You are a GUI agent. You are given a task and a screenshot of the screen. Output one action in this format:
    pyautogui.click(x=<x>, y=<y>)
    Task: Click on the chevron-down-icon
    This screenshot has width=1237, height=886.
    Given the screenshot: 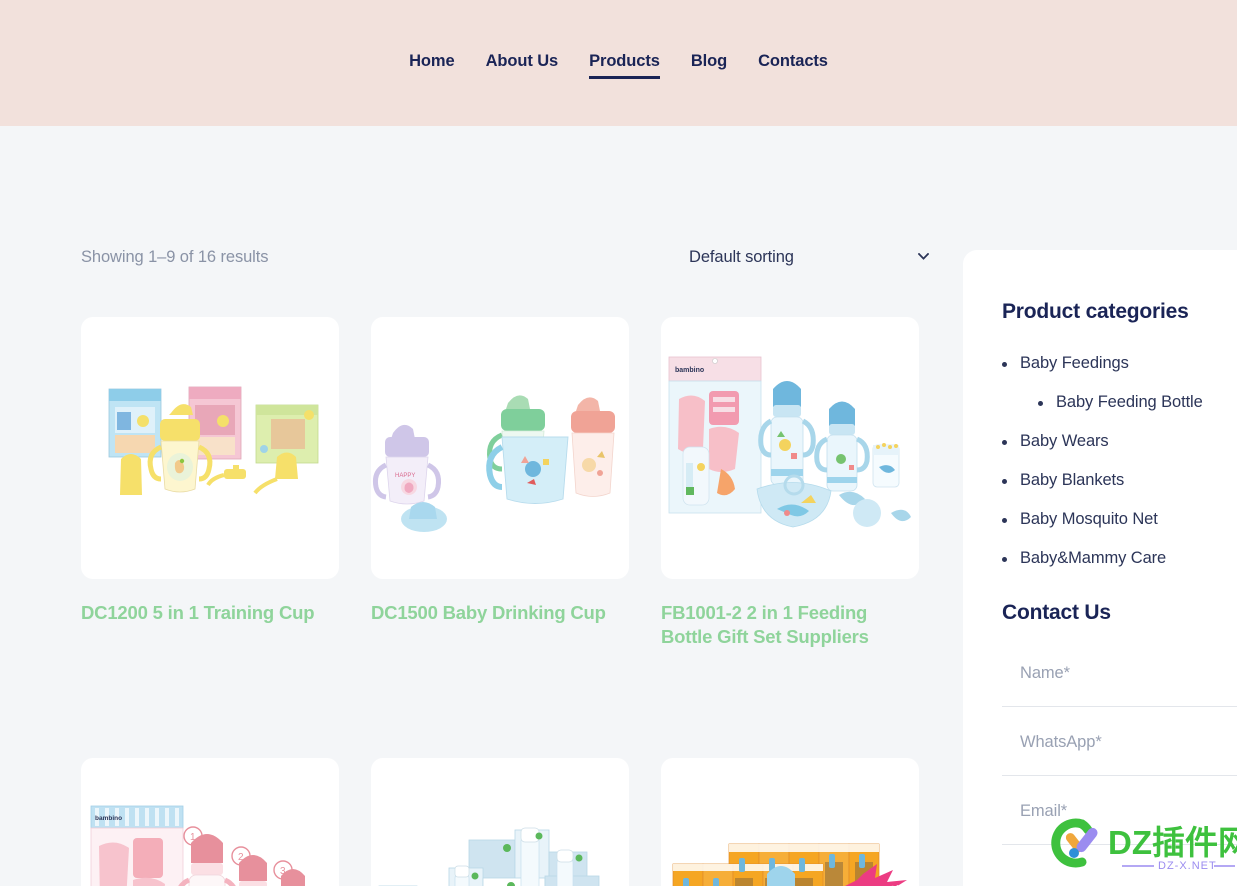 What is the action you would take?
    pyautogui.click(x=923, y=256)
    